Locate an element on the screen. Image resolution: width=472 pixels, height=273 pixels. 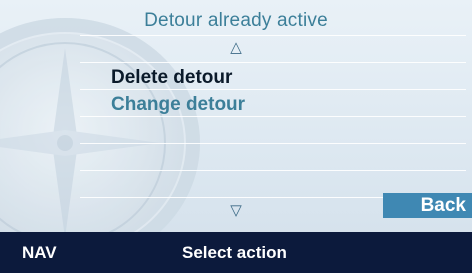
back-button: Back is located at coordinates (427, 205).